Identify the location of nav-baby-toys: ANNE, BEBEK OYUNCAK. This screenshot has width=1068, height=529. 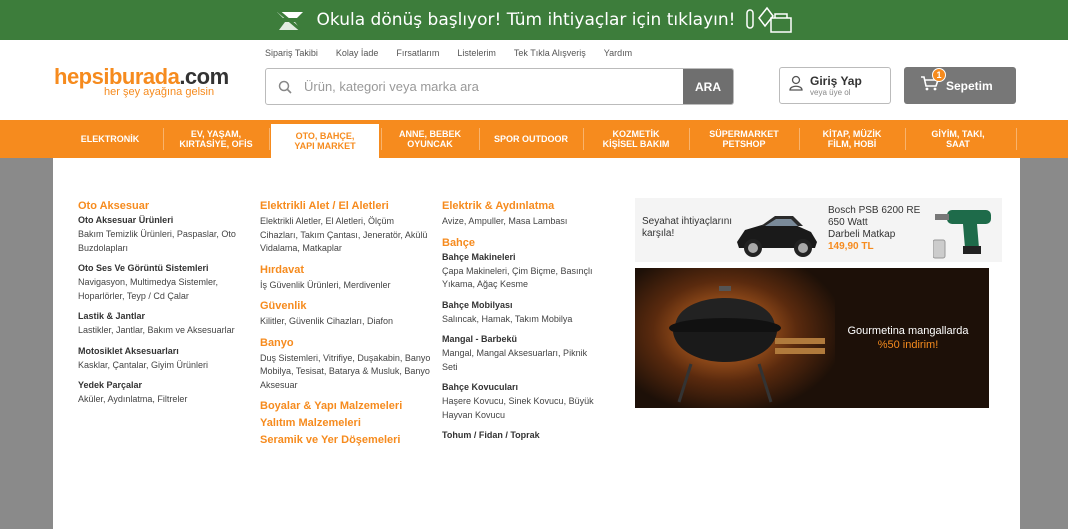
(430, 139).